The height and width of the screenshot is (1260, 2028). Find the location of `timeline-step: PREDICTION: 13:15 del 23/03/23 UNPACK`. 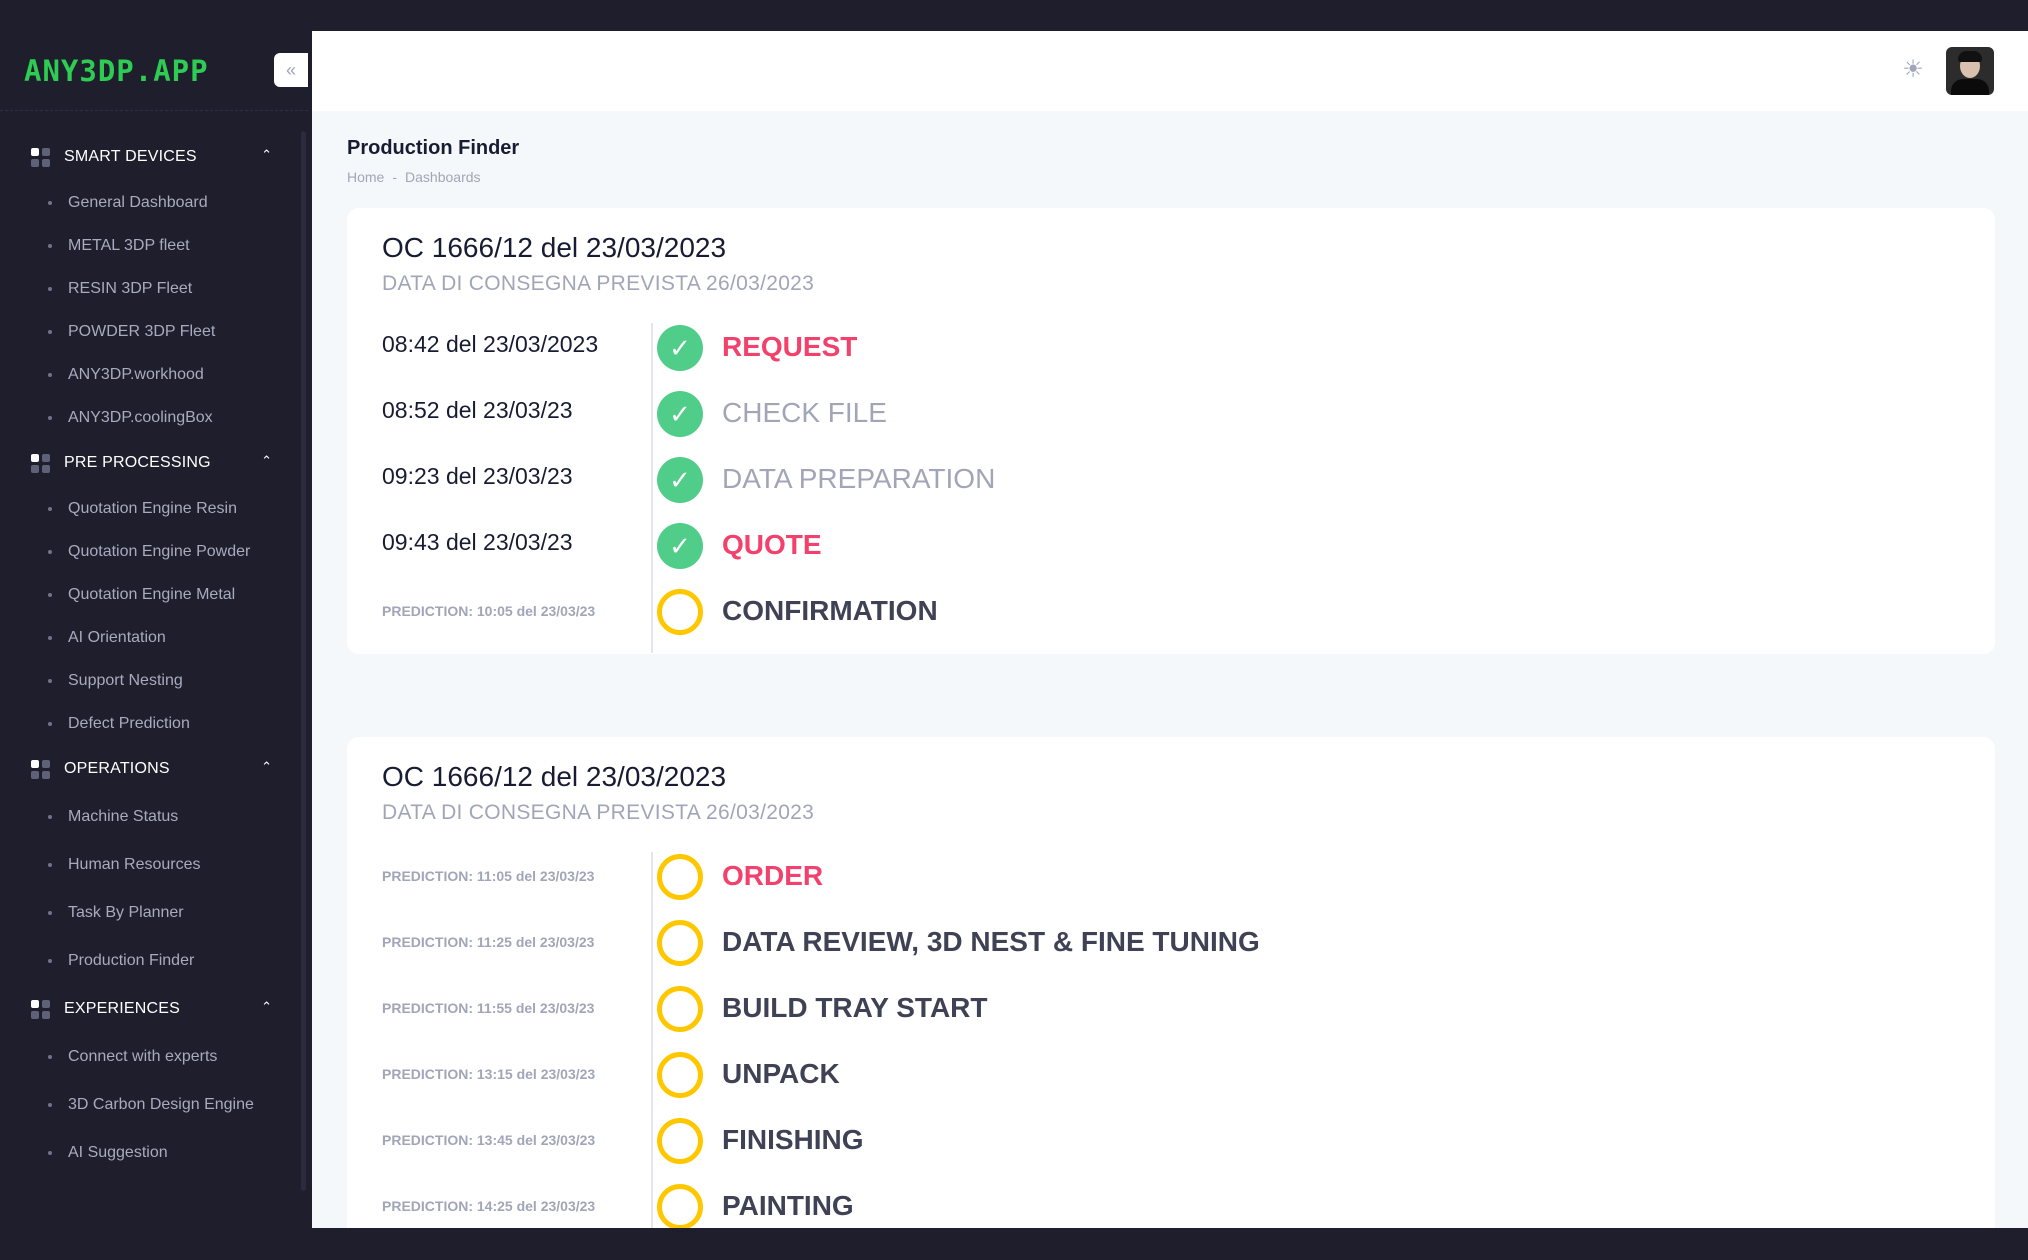

timeline-step: PREDICTION: 13:15 del 23/03/23 UNPACK is located at coordinates (1132, 1075).